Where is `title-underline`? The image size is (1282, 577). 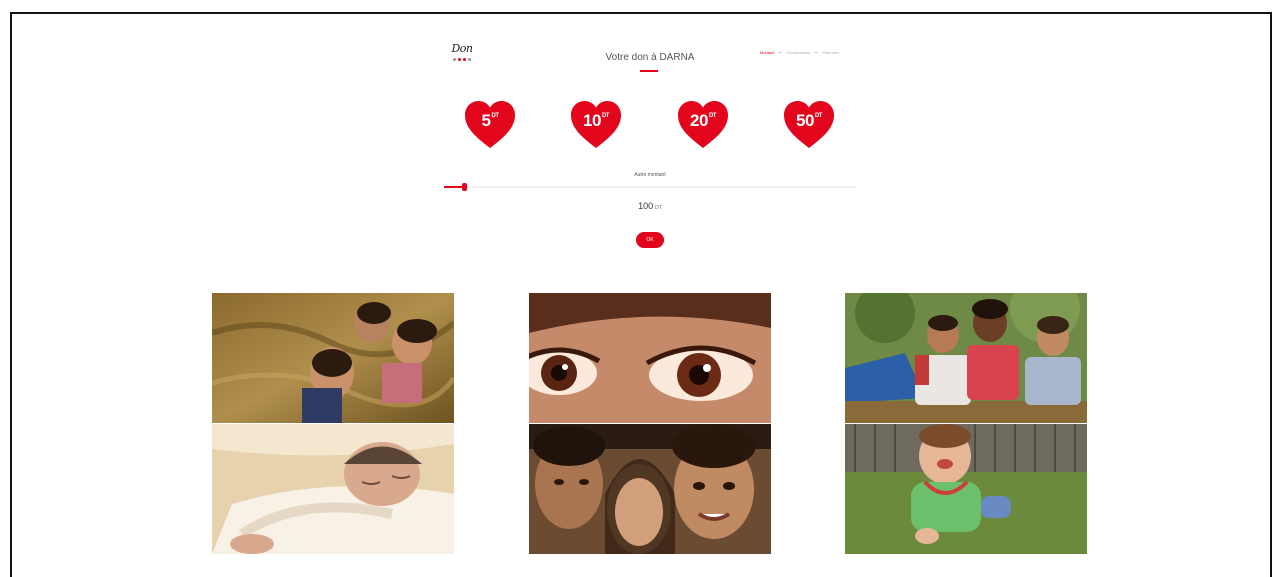
title-underline is located at coordinates (649, 71).